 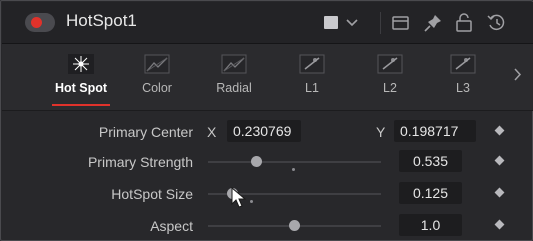 I want to click on primary-strength-row: Primary Strength 0.535, so click(x=267, y=162).